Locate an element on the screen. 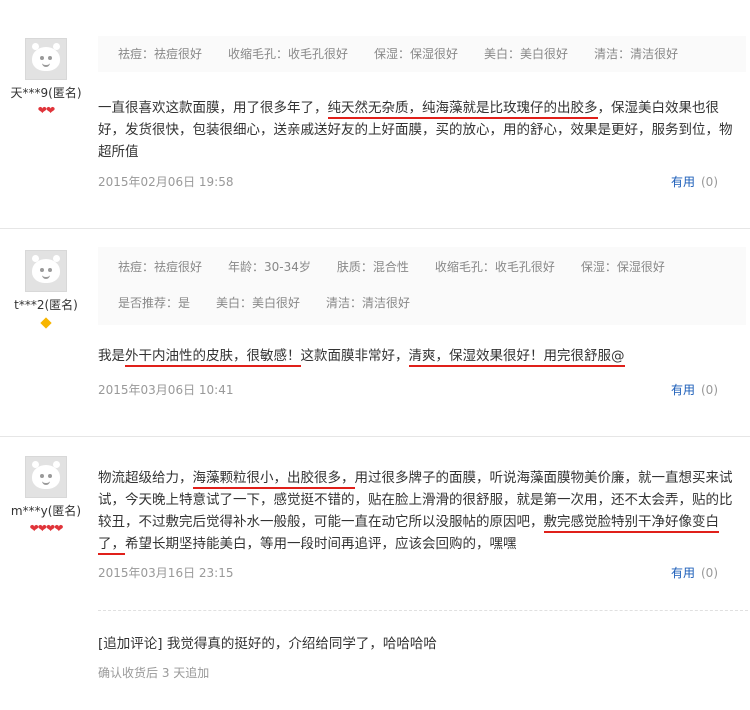 This screenshot has height=710, width=750. user-level-hearts: ❤❤ is located at coordinates (46, 110).